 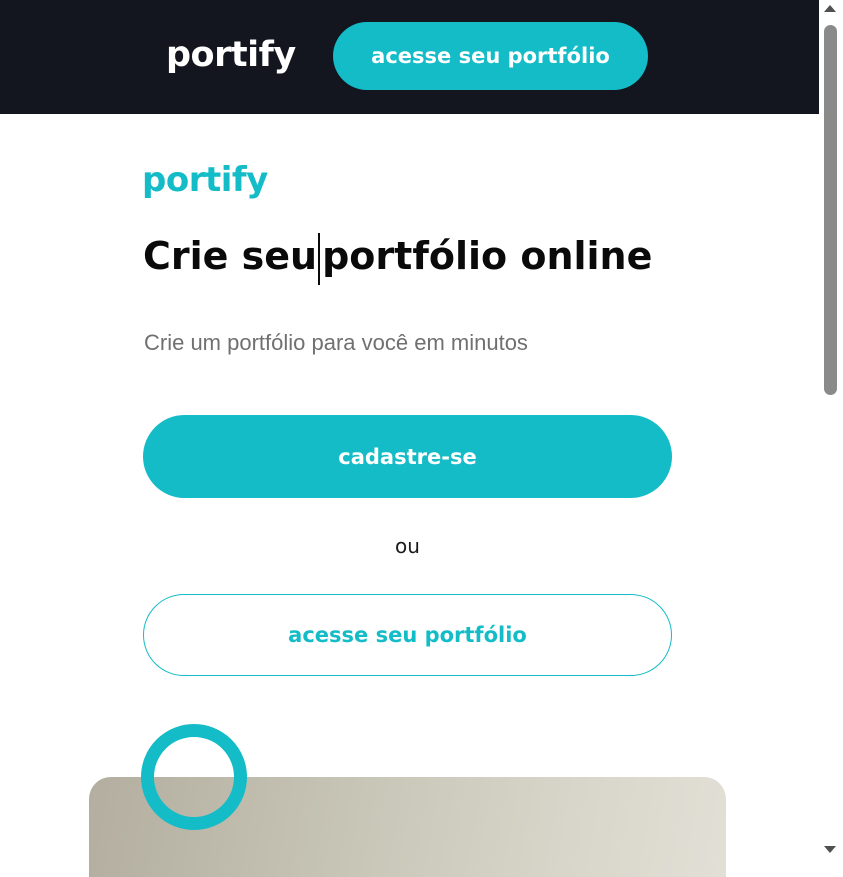 I want to click on page-subtitle: Crie um portfólio para você em minutos, so click(x=336, y=342).